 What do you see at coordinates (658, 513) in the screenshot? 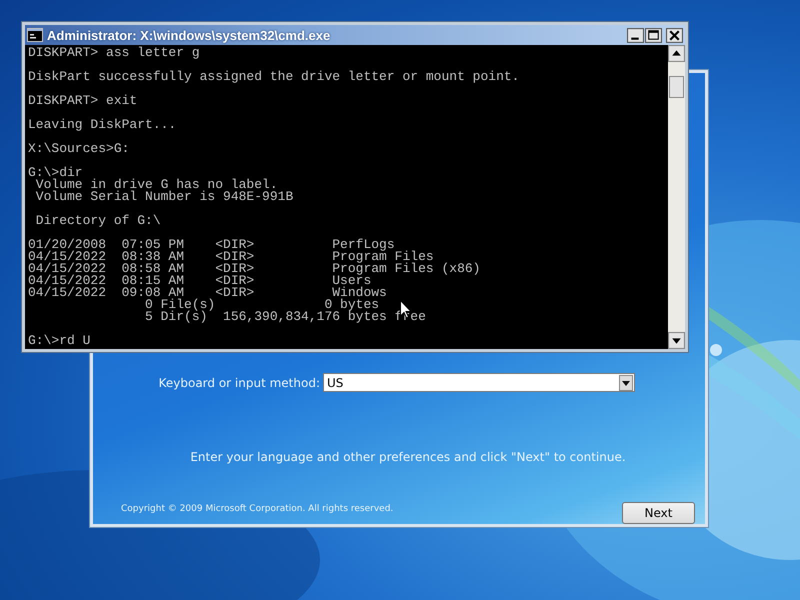
I see `next-button: Next` at bounding box center [658, 513].